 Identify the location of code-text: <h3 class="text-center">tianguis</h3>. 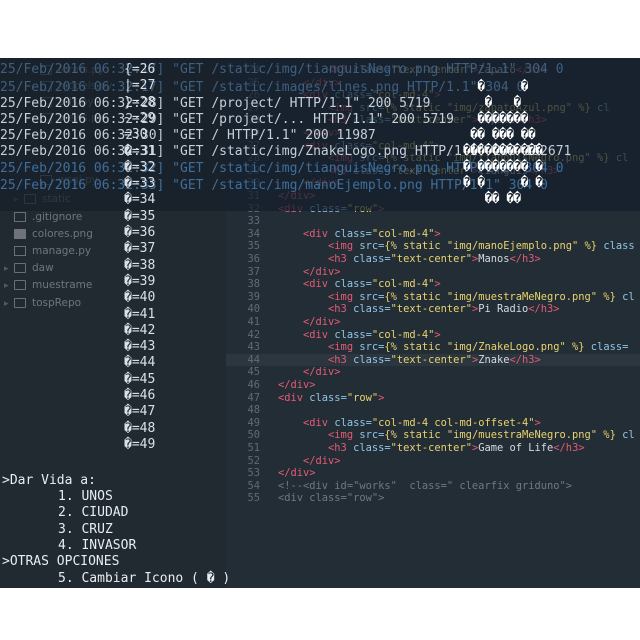
(444, 170).